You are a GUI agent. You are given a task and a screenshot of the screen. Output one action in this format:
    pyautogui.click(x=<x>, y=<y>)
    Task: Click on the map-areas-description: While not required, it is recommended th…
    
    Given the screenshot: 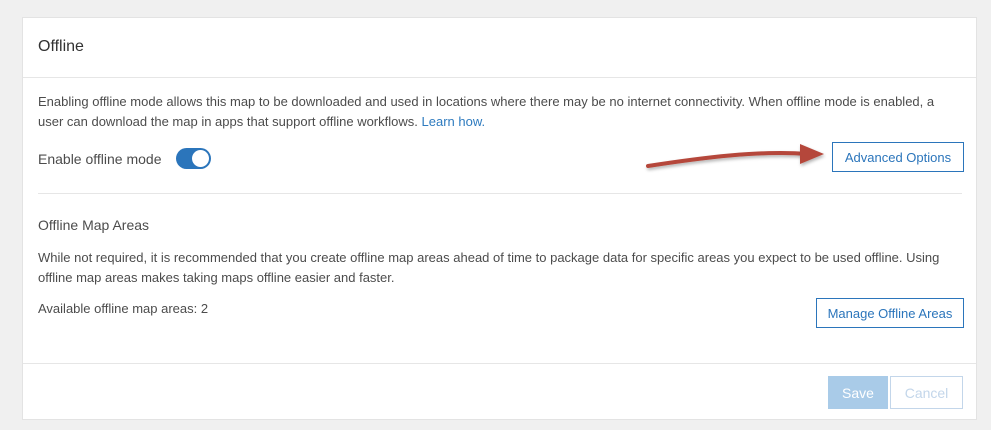 What is the action you would take?
    pyautogui.click(x=489, y=267)
    